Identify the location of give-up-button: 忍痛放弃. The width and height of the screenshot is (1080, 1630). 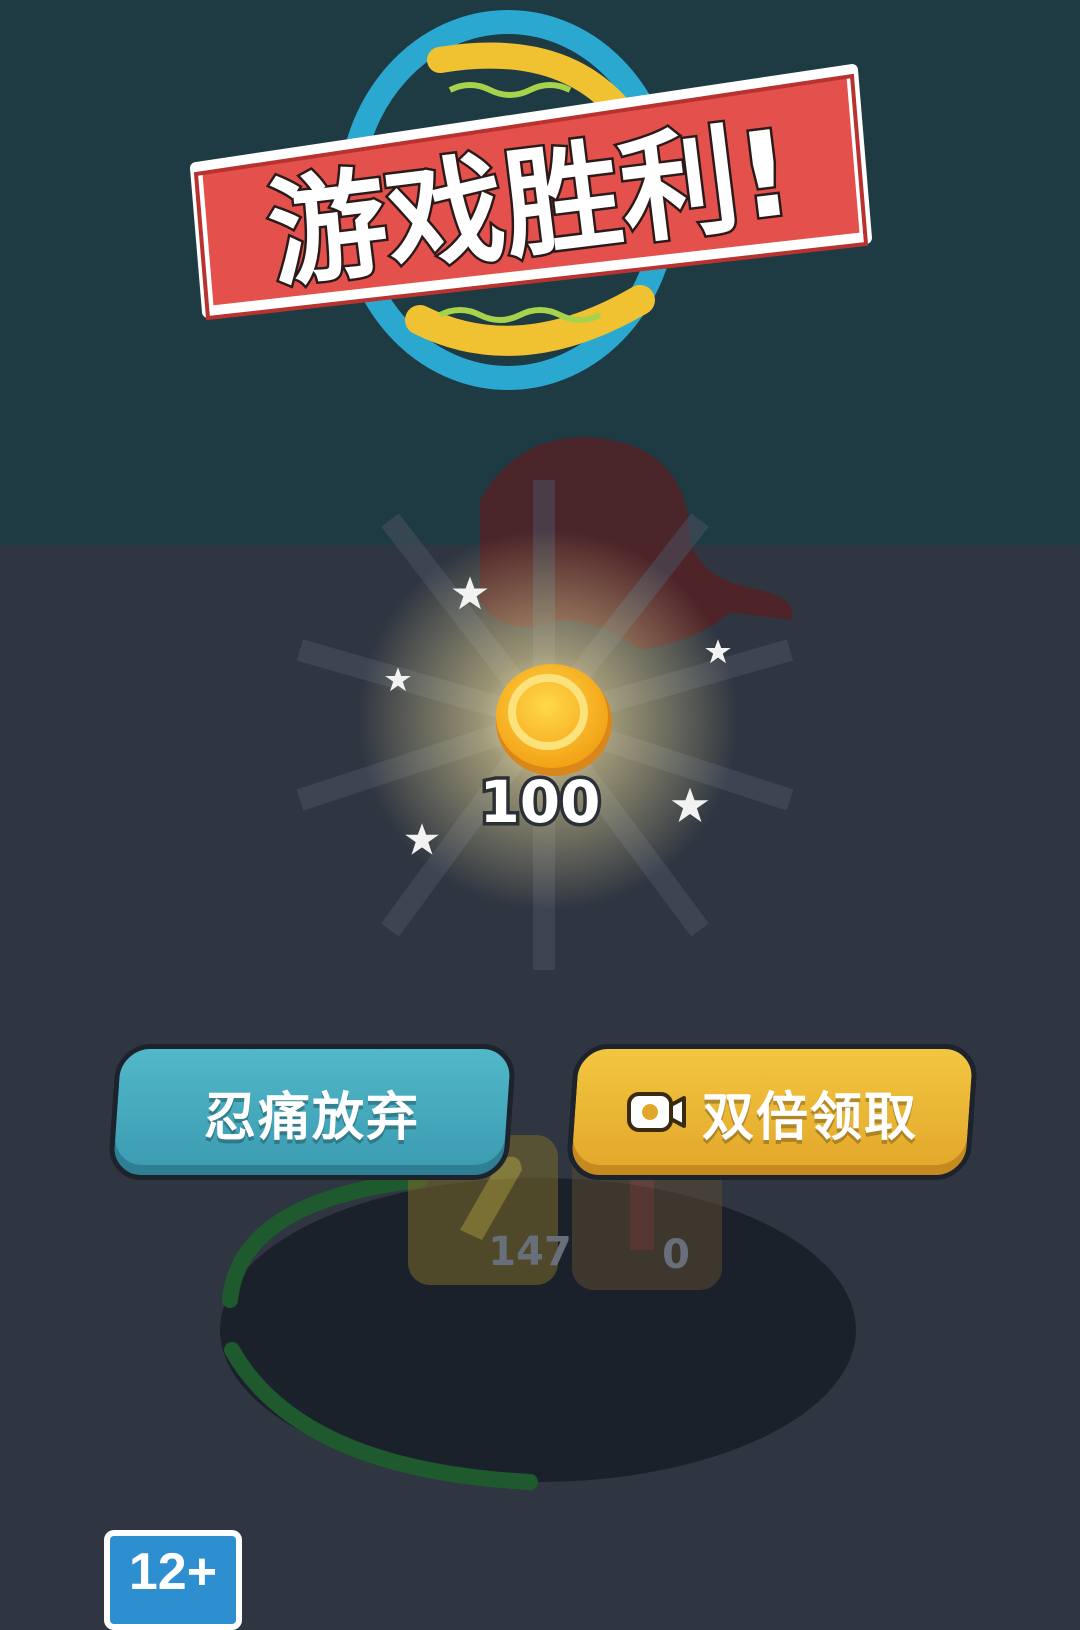
(312, 1112).